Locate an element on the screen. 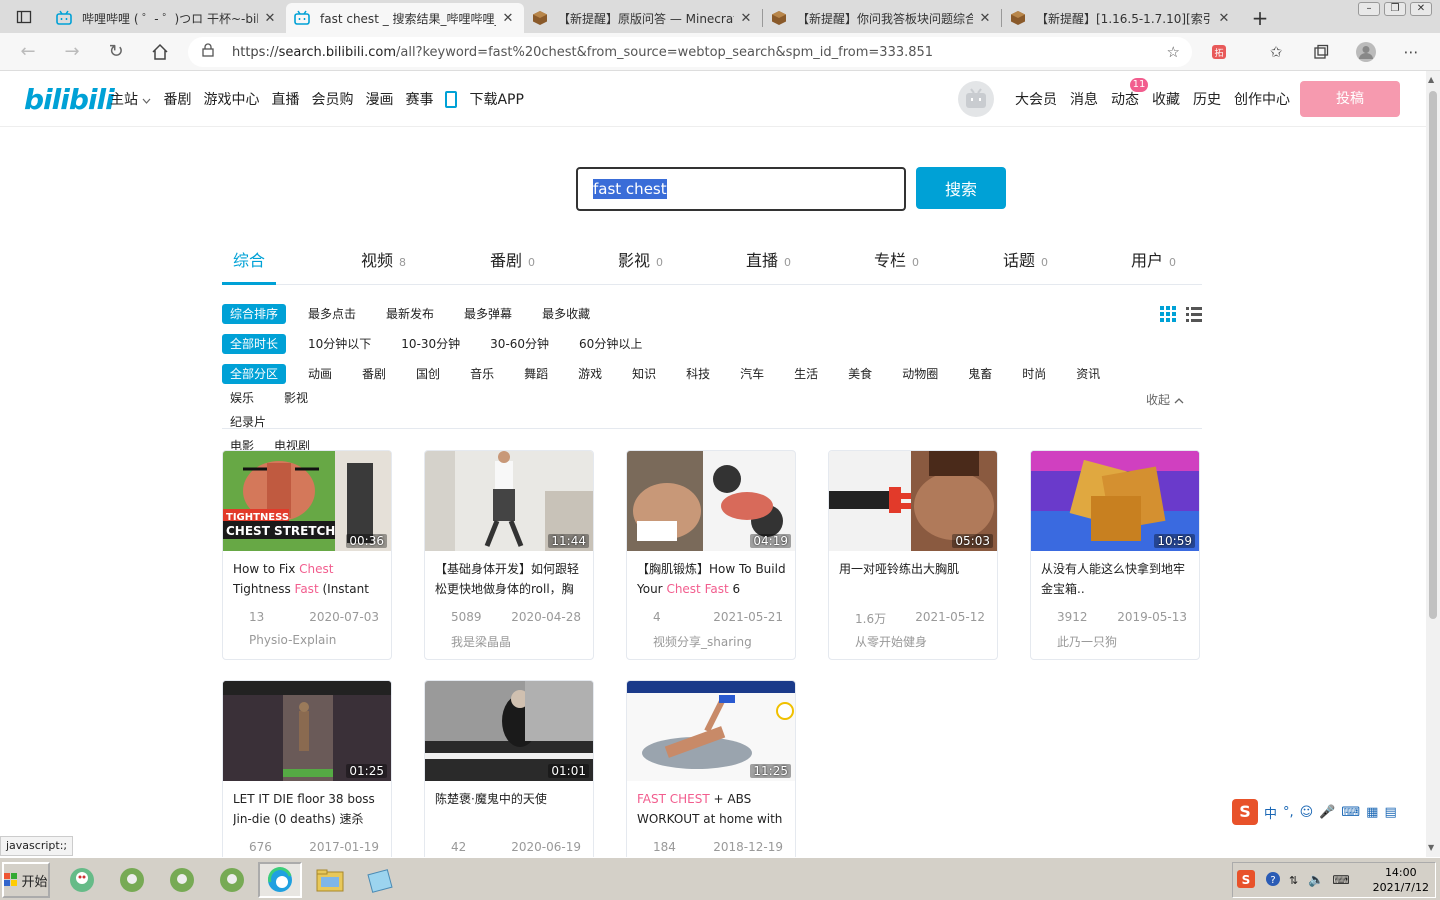 The width and height of the screenshot is (1440, 900). profile-icon is located at coordinates (1366, 52).